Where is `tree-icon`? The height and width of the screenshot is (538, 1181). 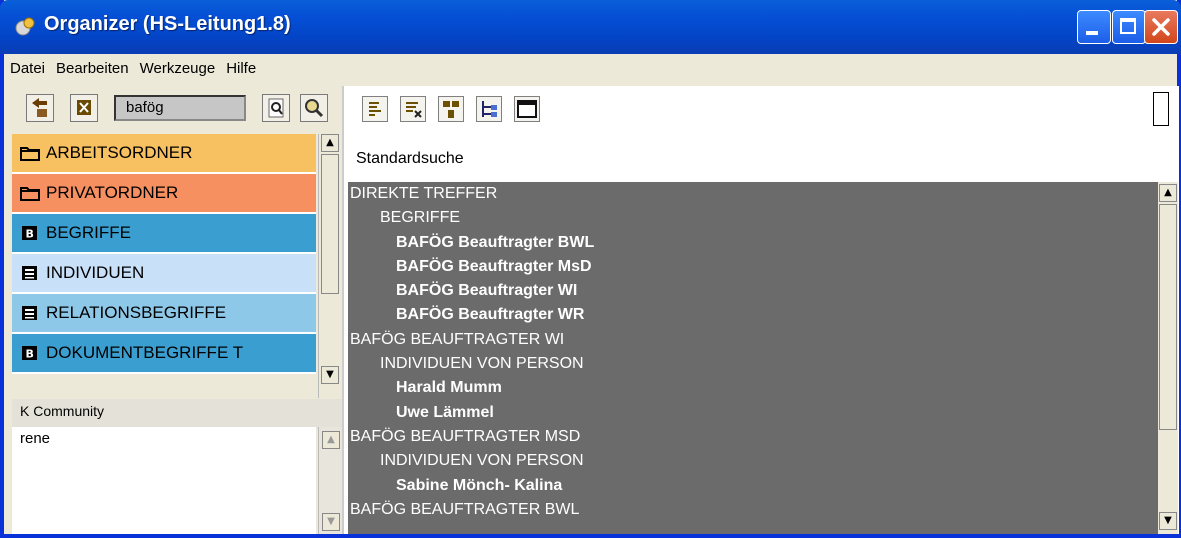 tree-icon is located at coordinates (489, 109).